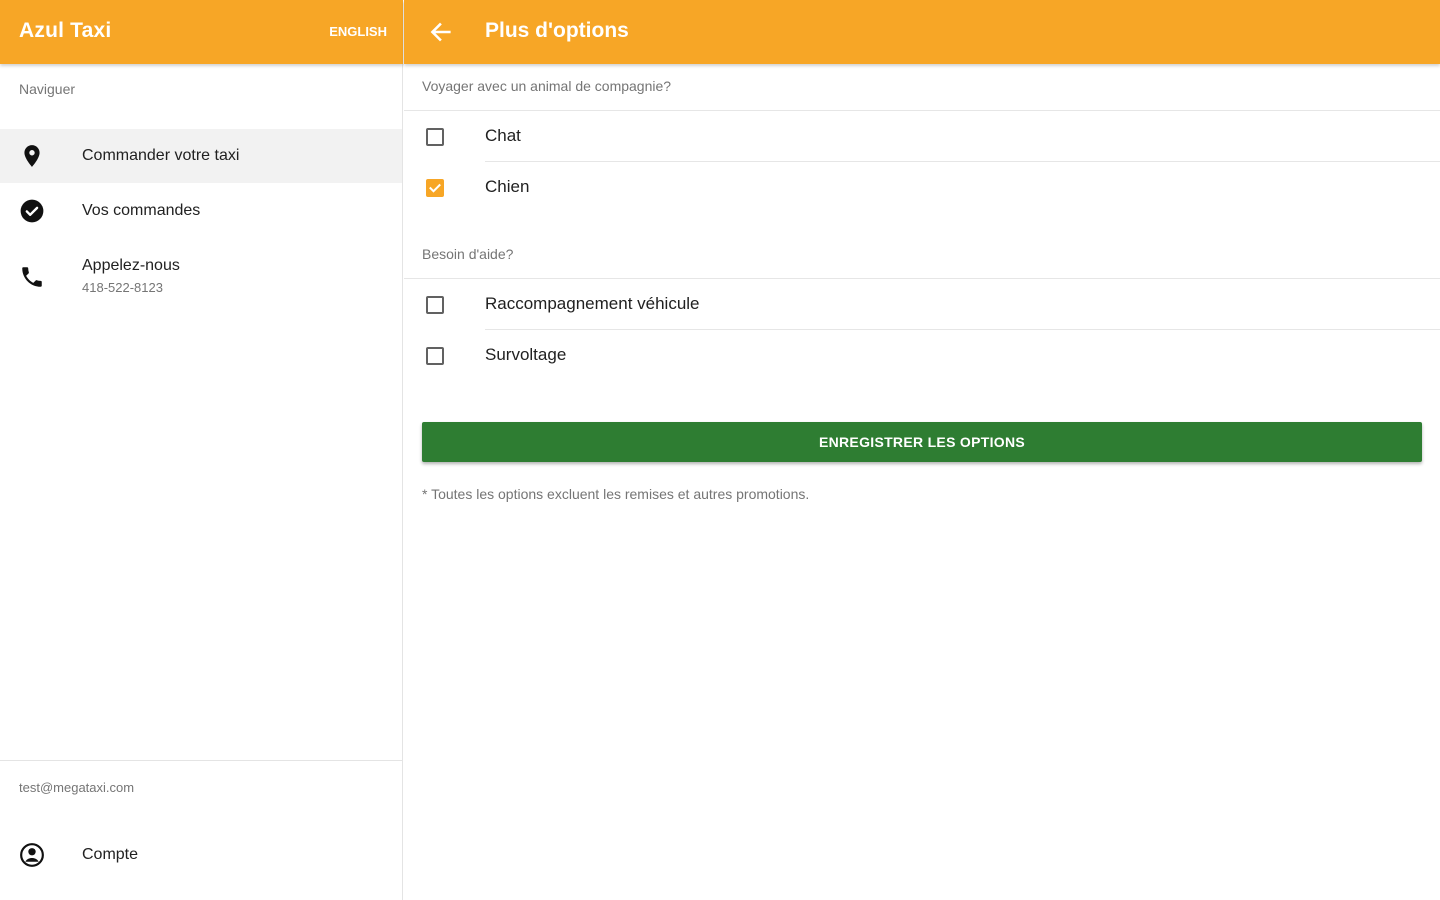 The height and width of the screenshot is (900, 1440). Describe the element at coordinates (201, 277) in the screenshot. I see `nav-item-call-us: Appelez-nous 418-522-8123` at that location.